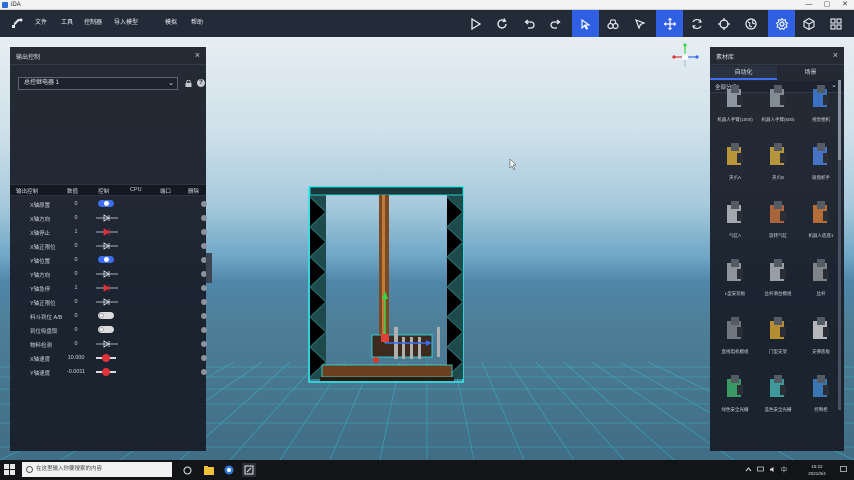  Describe the element at coordinates (735, 401) in the screenshot. I see `library-item: 绿色安全光栅` at that location.